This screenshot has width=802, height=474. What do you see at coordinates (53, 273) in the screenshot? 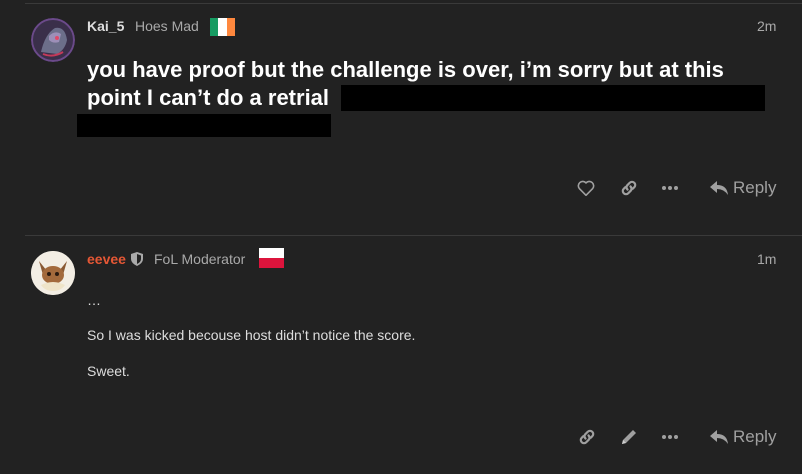
I see `avatar-eevee` at bounding box center [53, 273].